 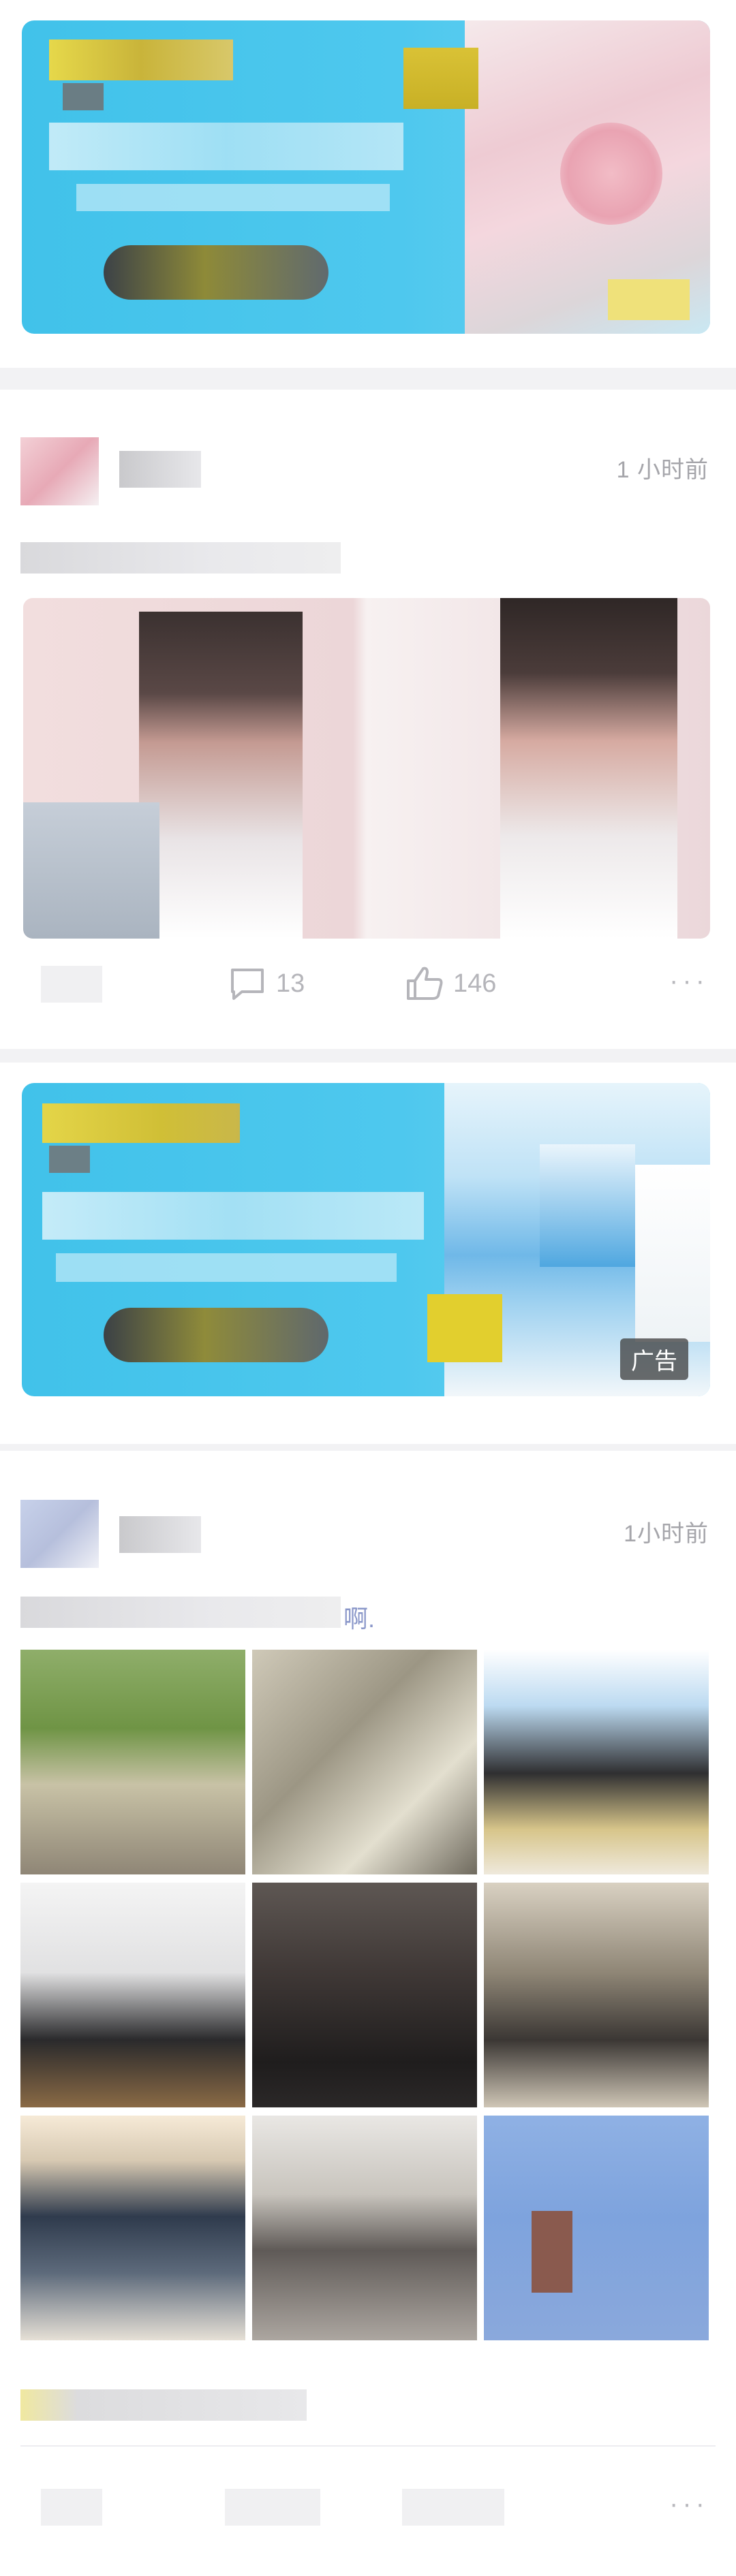 What do you see at coordinates (453, 2507) in the screenshot?
I see `like-action-blur` at bounding box center [453, 2507].